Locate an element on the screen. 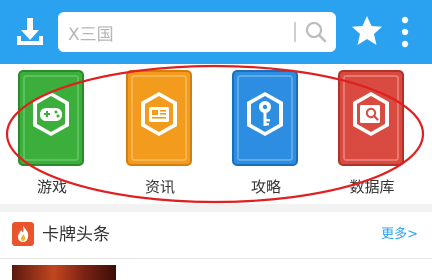 Image resolution: width=432 pixels, height=280 pixels. news-icon is located at coordinates (159, 118).